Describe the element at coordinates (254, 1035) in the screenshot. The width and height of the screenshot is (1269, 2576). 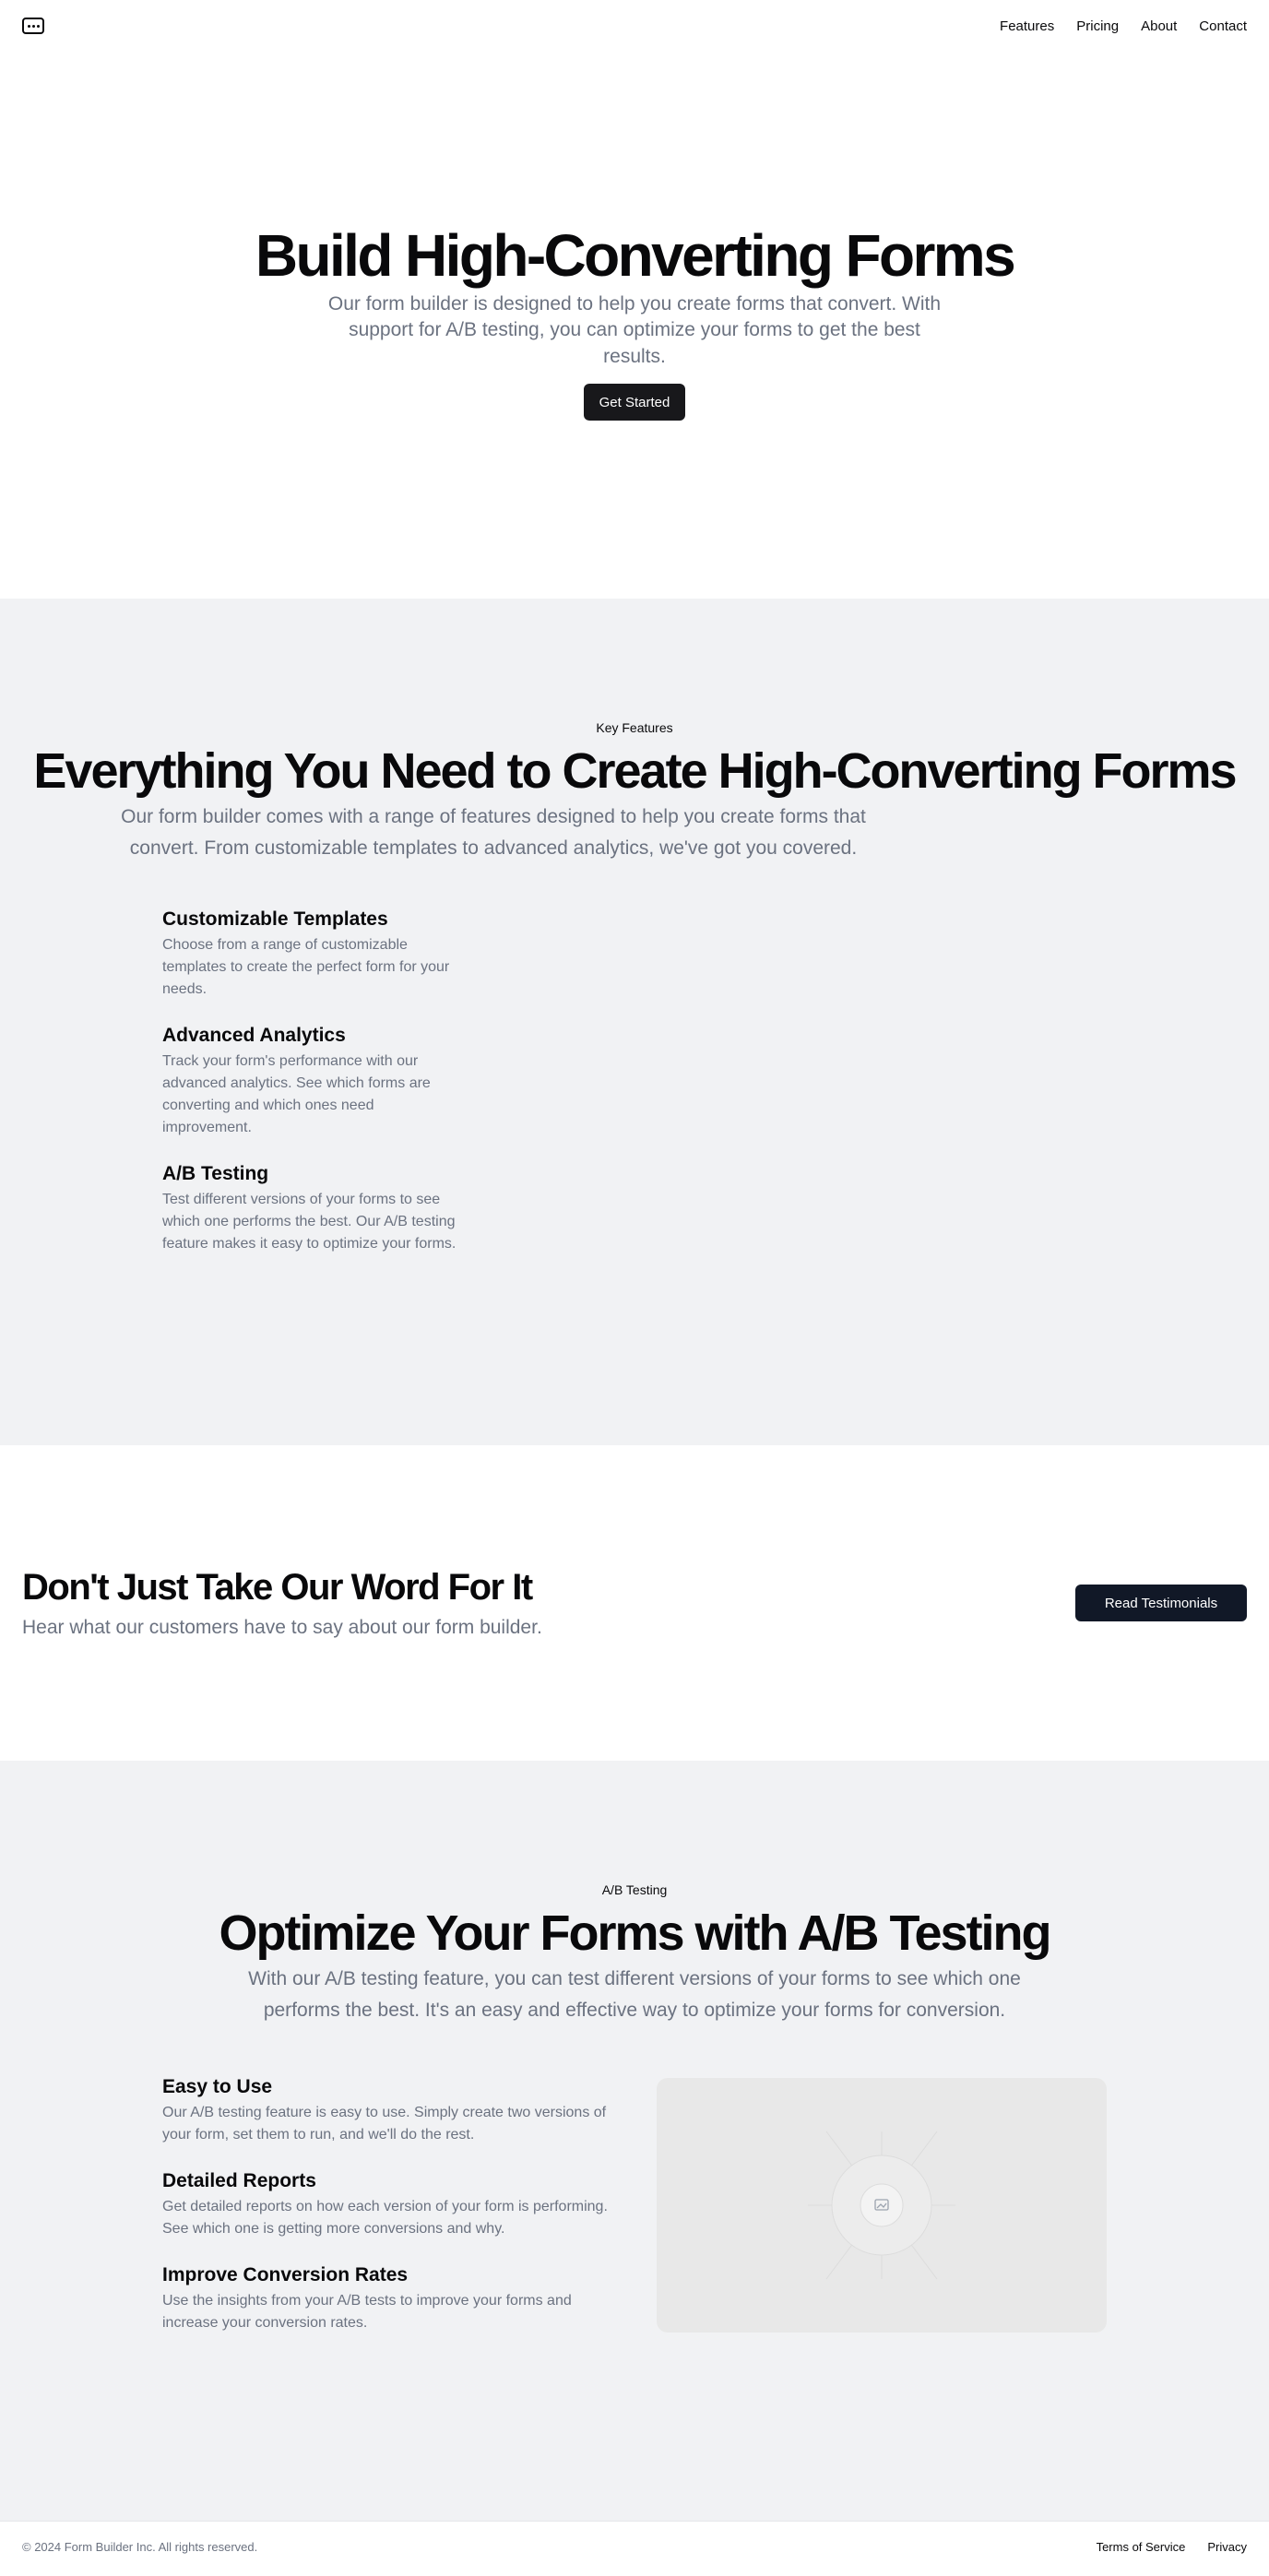
I see `feature-title: Advanced Analytics` at that location.